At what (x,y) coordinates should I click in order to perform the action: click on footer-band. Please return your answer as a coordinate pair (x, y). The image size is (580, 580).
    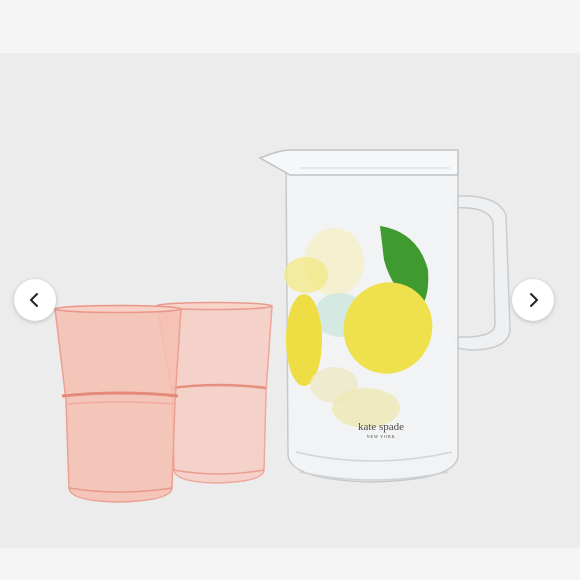
    Looking at the image, I should click on (290, 564).